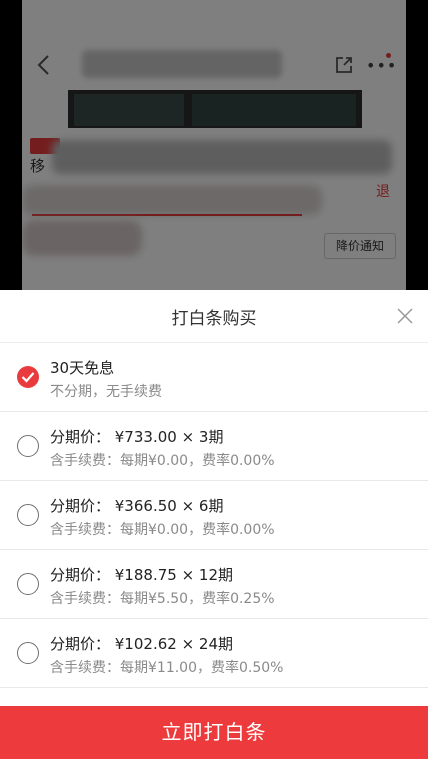  I want to click on option-fee: 含手续费：每期¥5.50，费率0.25%, so click(162, 599).